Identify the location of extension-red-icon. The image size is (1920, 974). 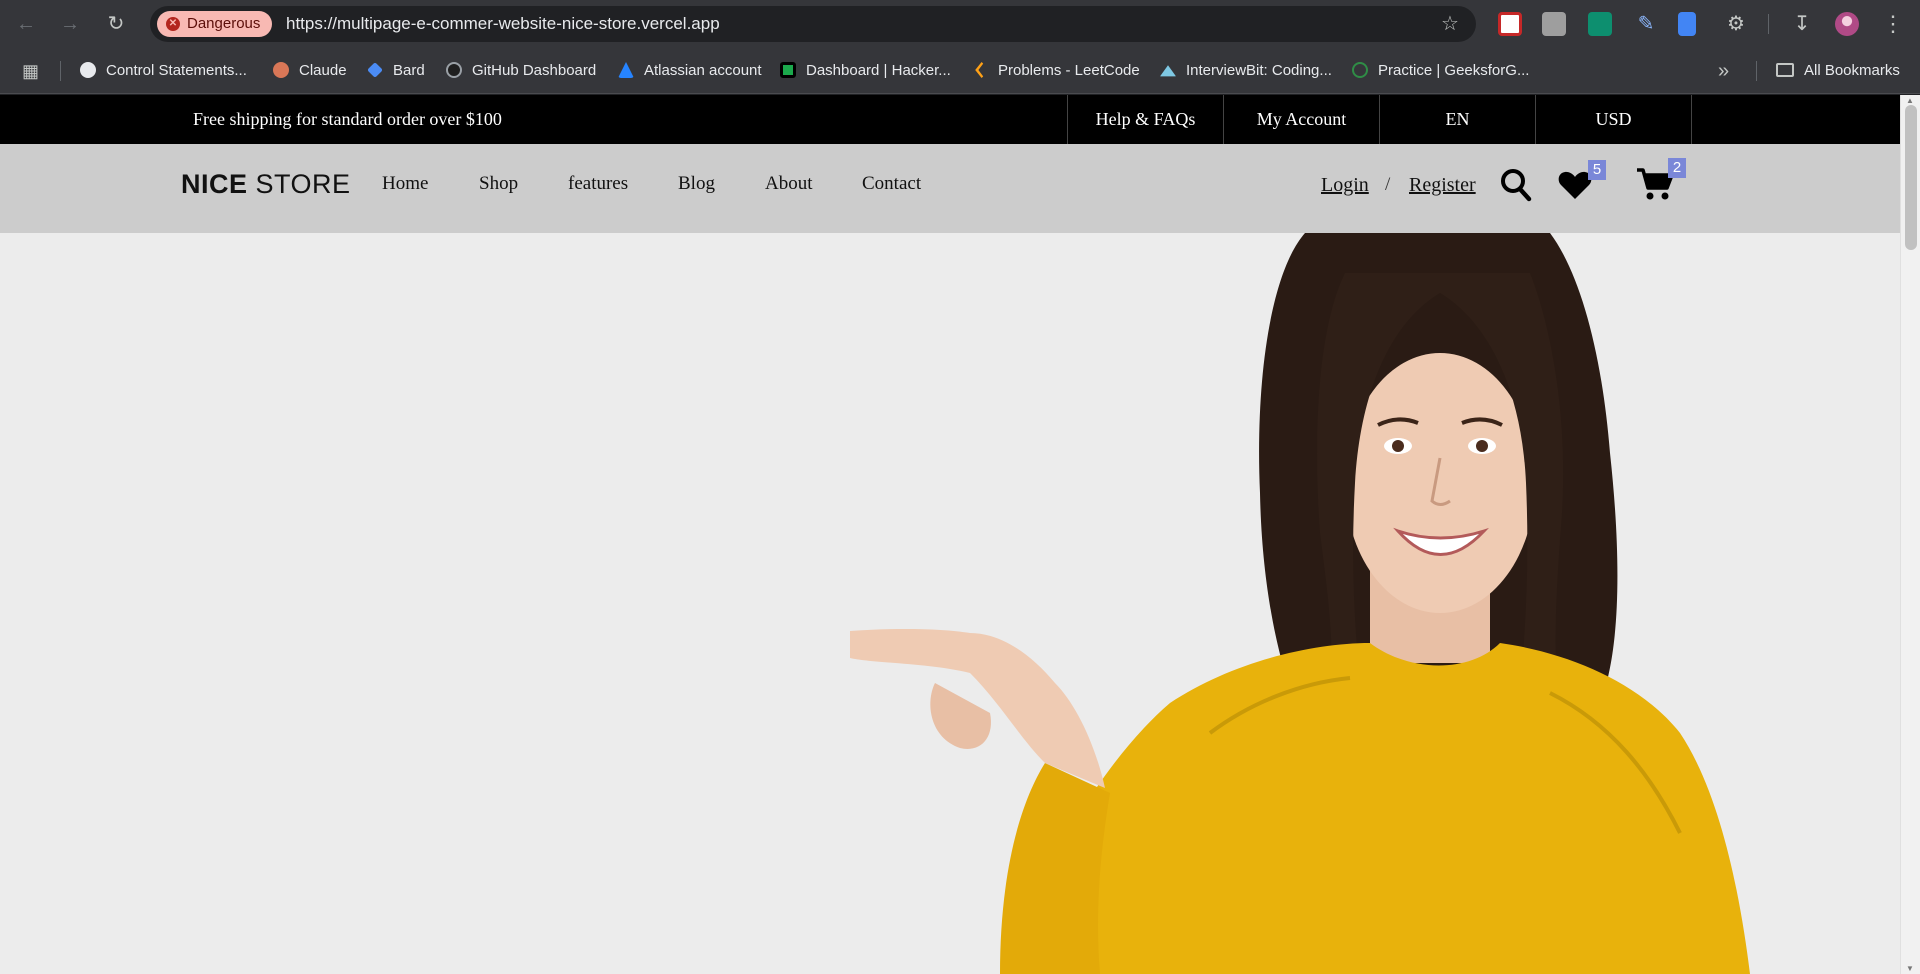
(1510, 24).